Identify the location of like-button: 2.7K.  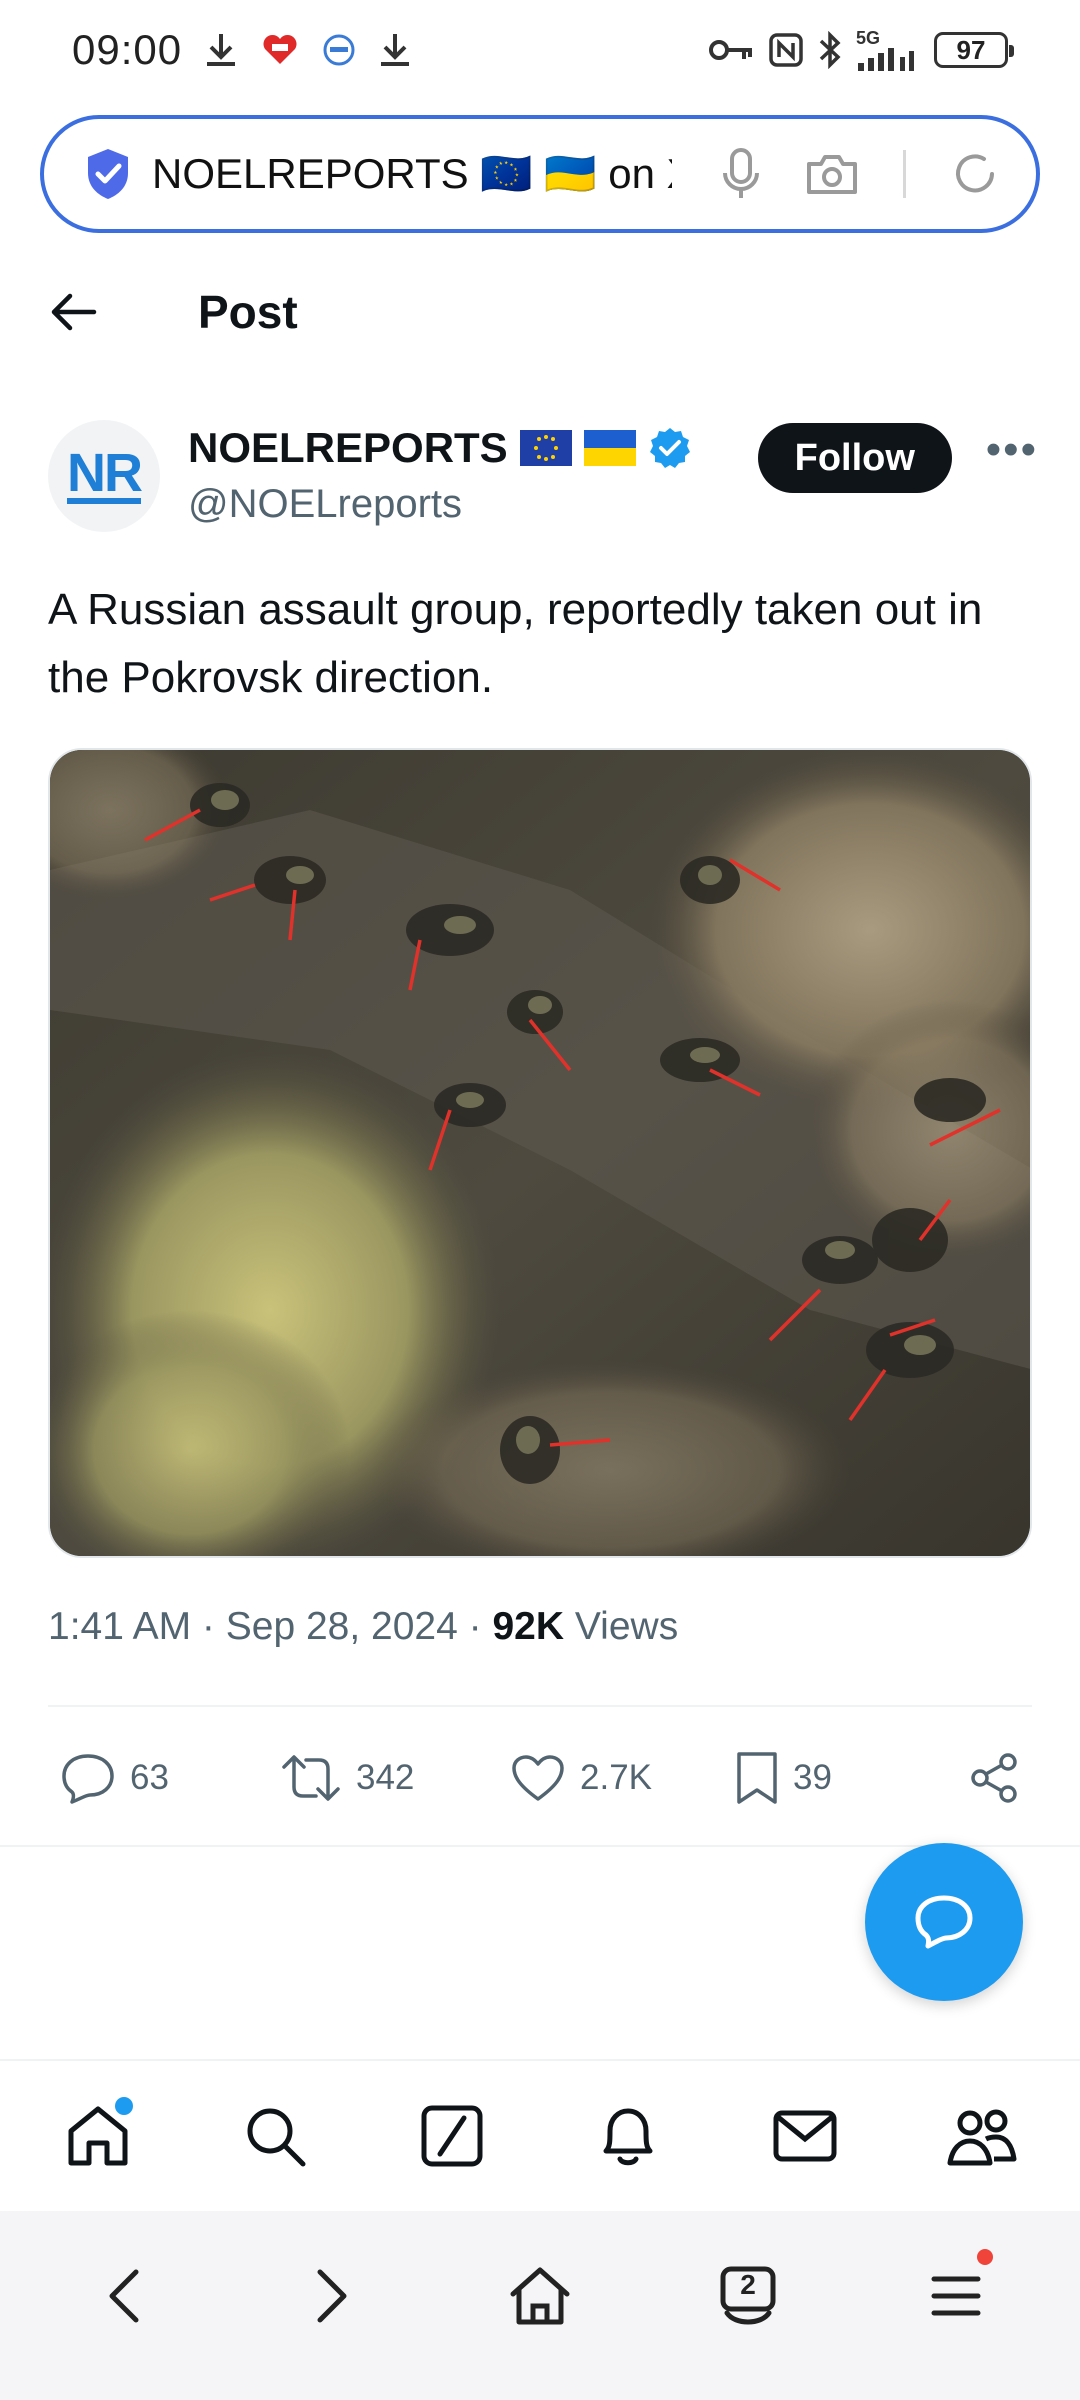
(622, 1778).